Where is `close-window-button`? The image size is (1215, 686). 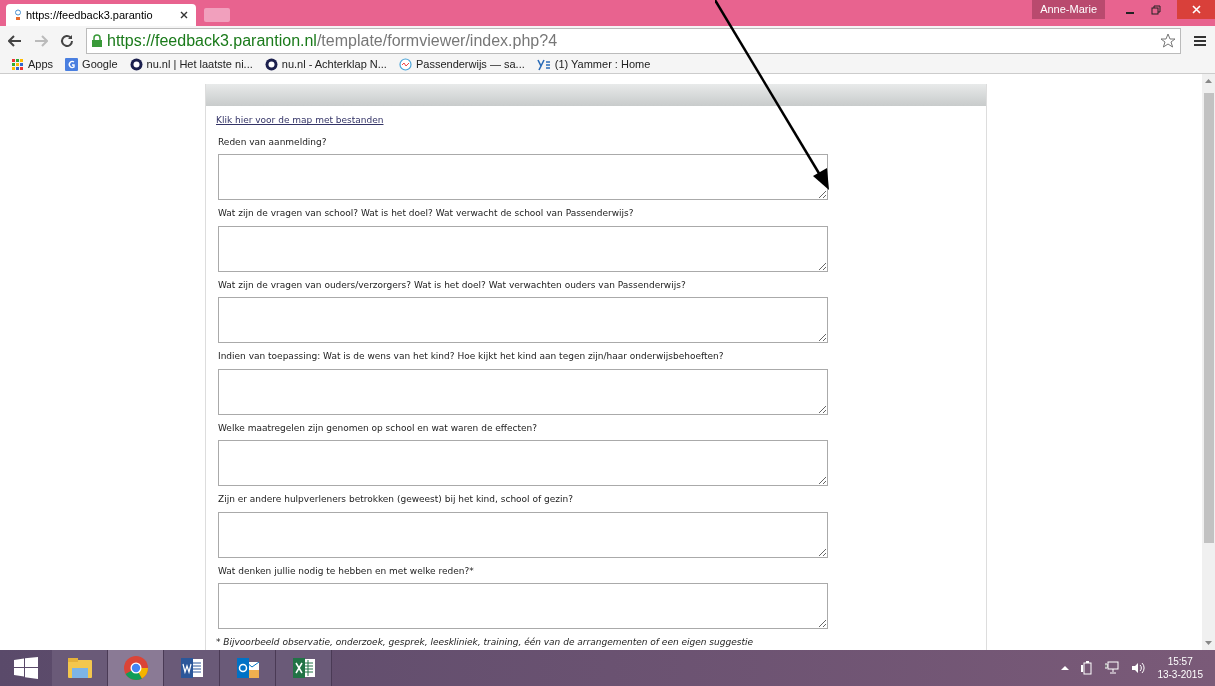 close-window-button is located at coordinates (1196, 9).